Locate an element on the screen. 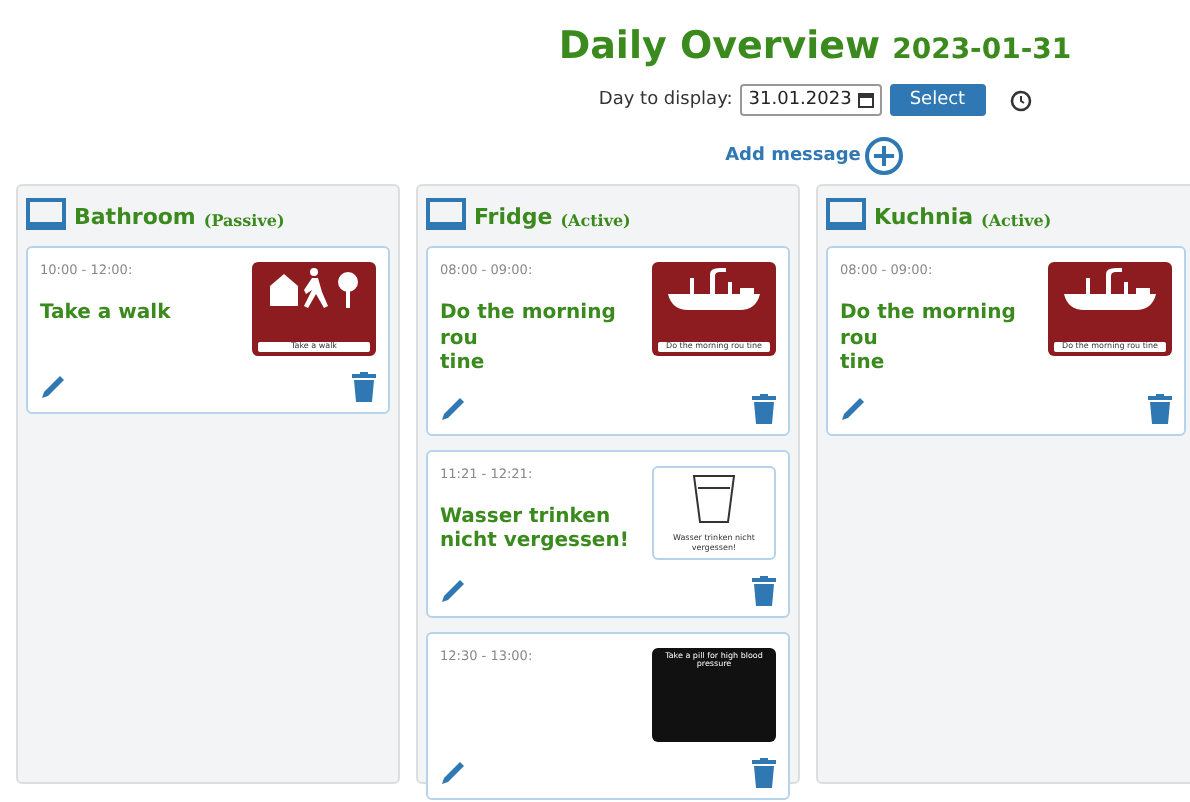 The width and height of the screenshot is (1190, 802). glass-drawing is located at coordinates (714, 497).